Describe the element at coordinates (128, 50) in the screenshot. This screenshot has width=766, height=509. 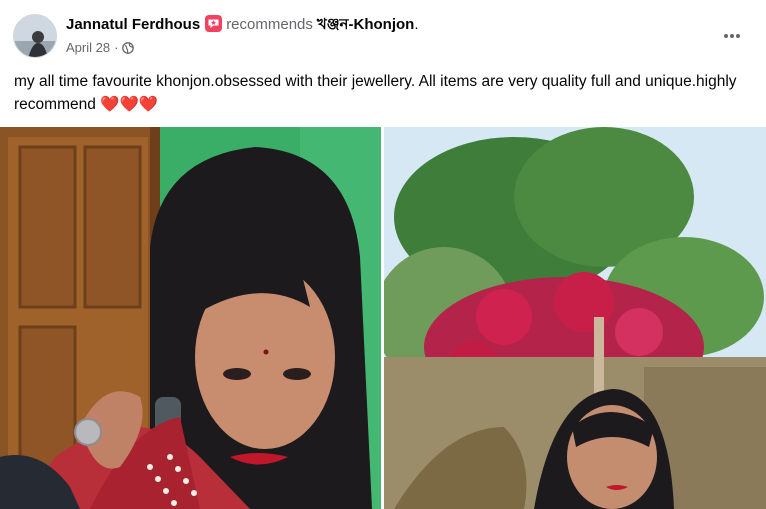
I see `globe-icon` at that location.